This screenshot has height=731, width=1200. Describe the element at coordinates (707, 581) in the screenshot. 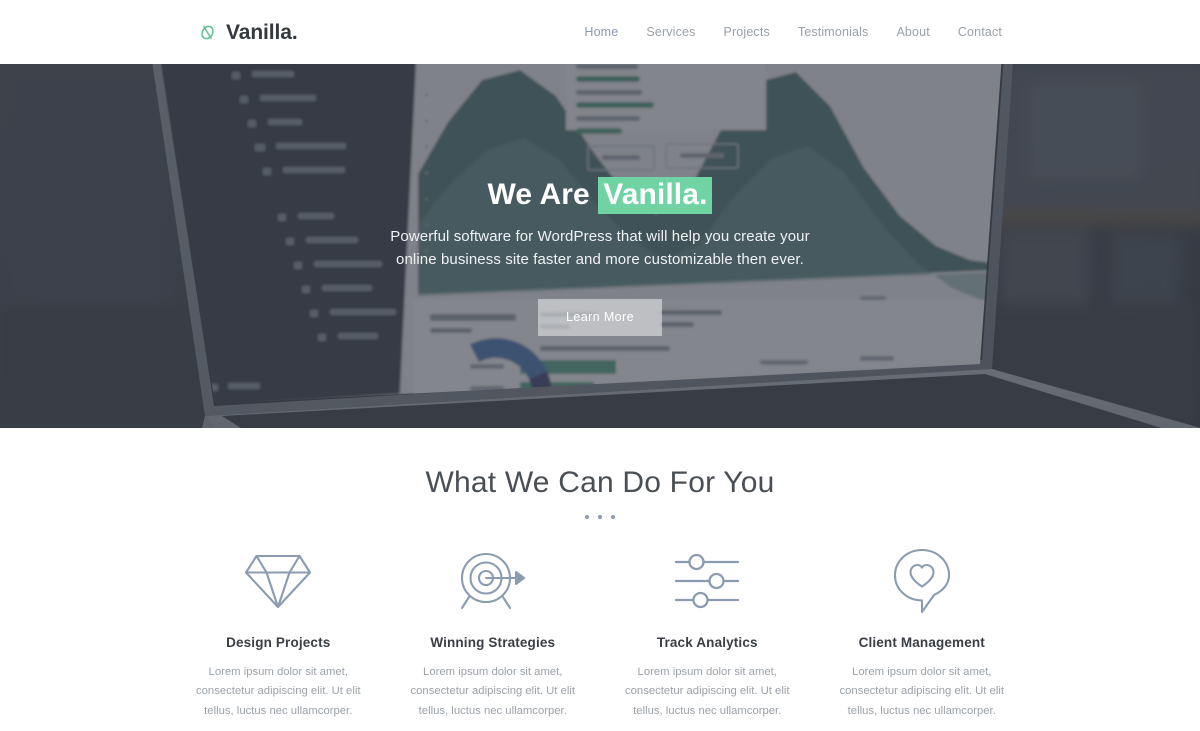

I see `sliders-icon` at that location.